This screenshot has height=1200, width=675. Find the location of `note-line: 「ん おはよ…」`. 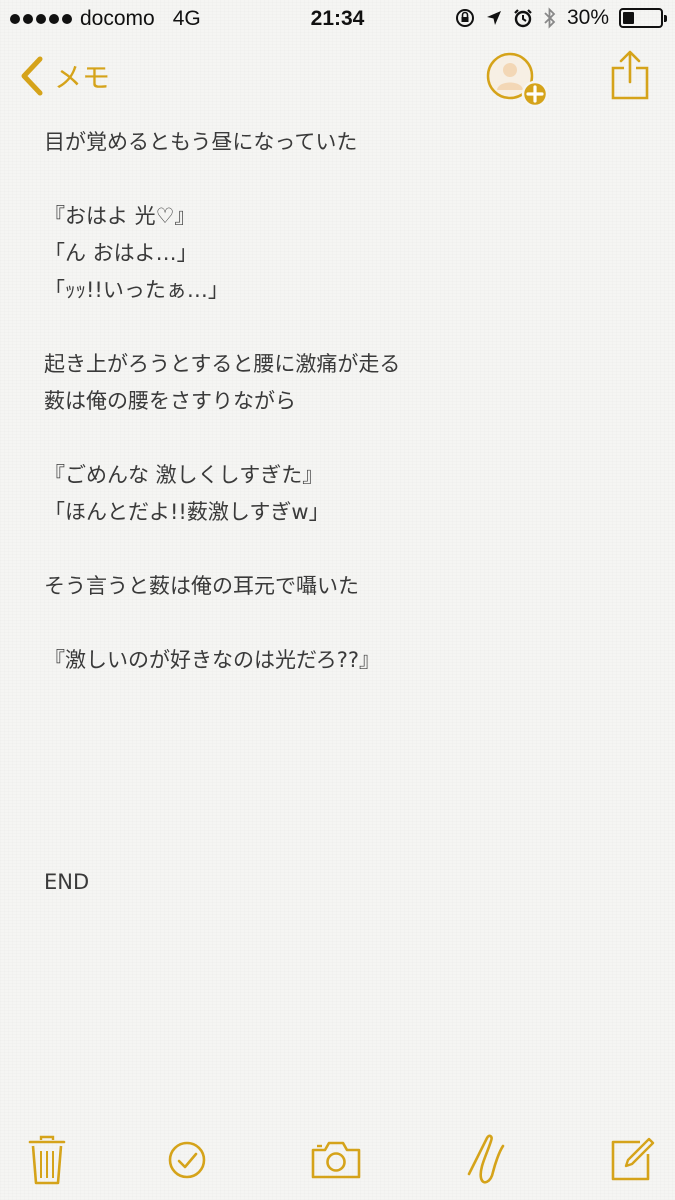

note-line: 「ん おはよ…」 is located at coordinates (121, 253).